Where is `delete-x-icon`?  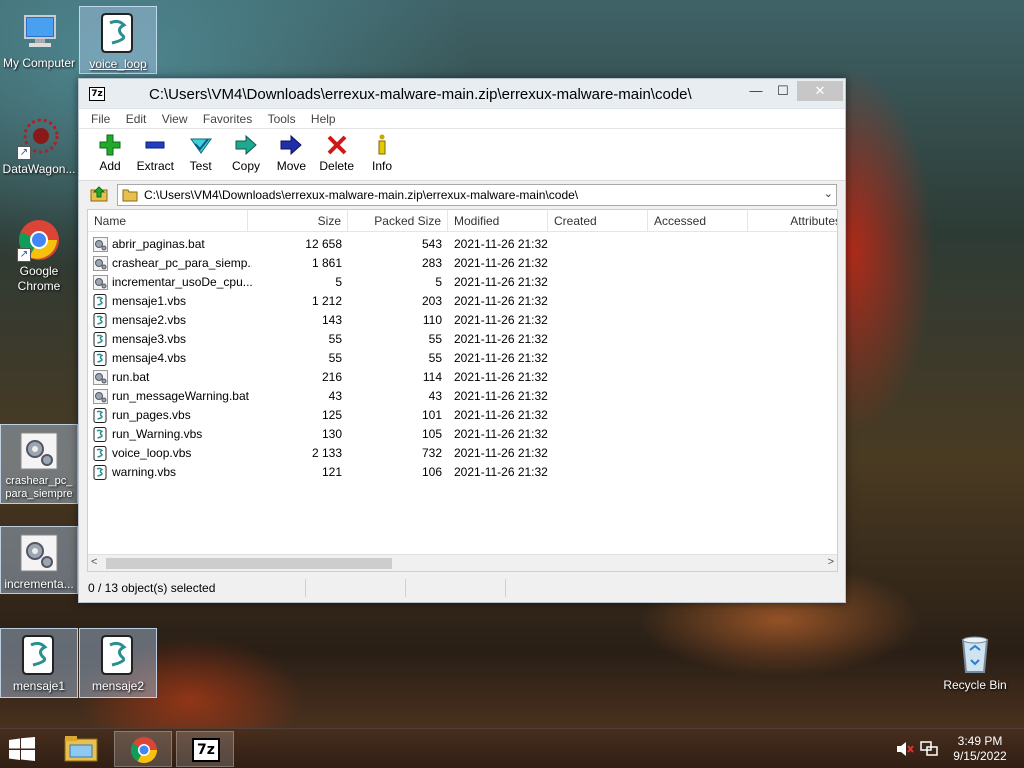
delete-x-icon is located at coordinates (337, 145).